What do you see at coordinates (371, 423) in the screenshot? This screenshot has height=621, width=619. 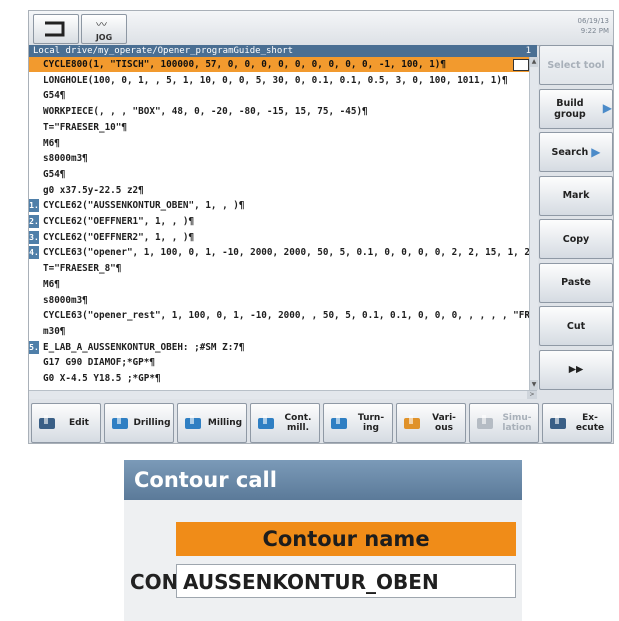 I see `softkey-label: Turn-ing` at bounding box center [371, 423].